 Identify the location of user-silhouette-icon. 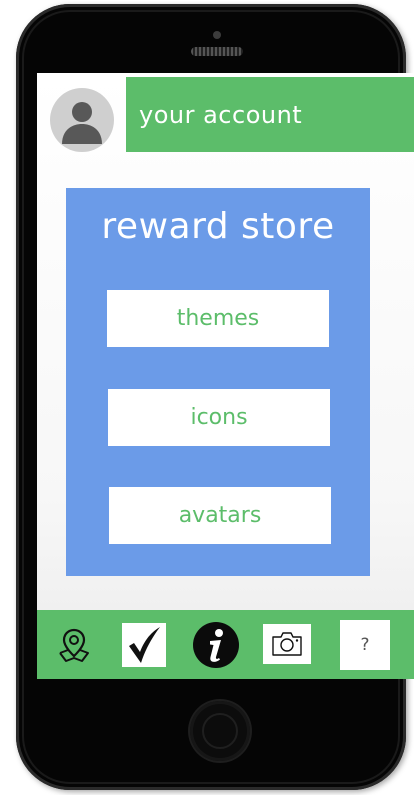
(82, 123).